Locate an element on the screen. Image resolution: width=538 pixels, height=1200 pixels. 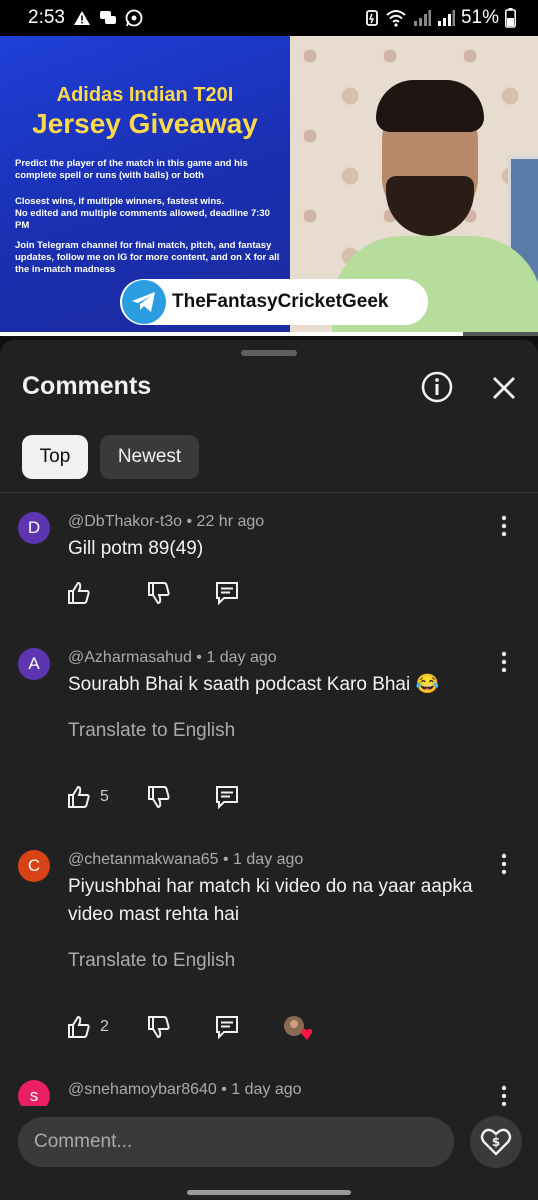
divider is located at coordinates (269, 492).